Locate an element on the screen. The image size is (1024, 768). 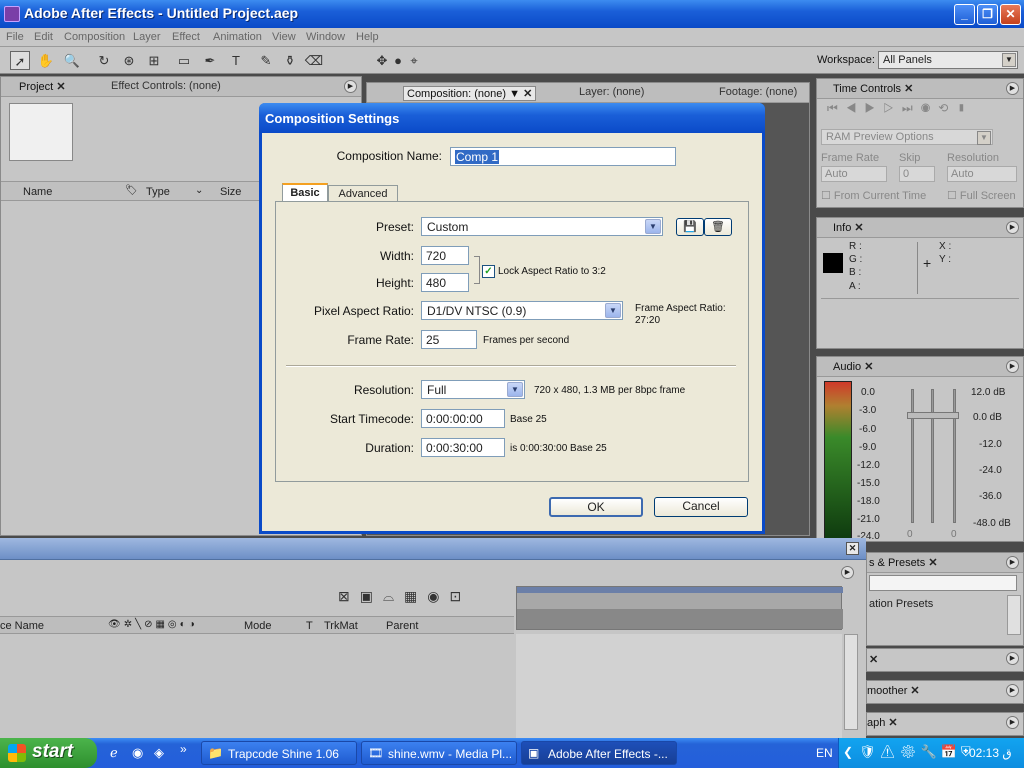
preset-select: Custom ▼ is located at coordinates (542, 226).